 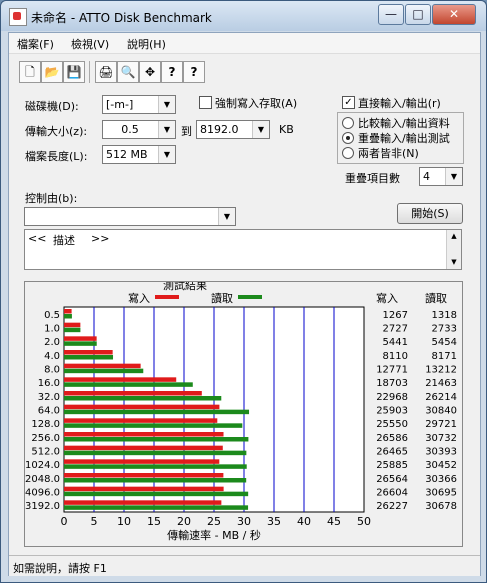 I want to click on value-write: 8110, so click(x=395, y=356).